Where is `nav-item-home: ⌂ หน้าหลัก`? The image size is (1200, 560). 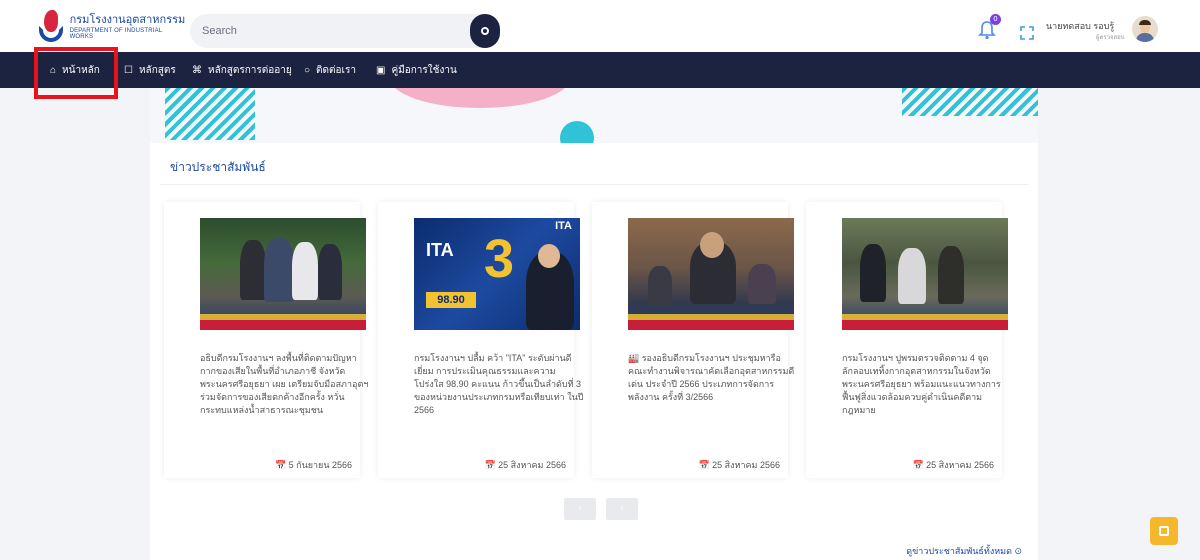
nav-item-home: ⌂ หน้าหลัก is located at coordinates (75, 70).